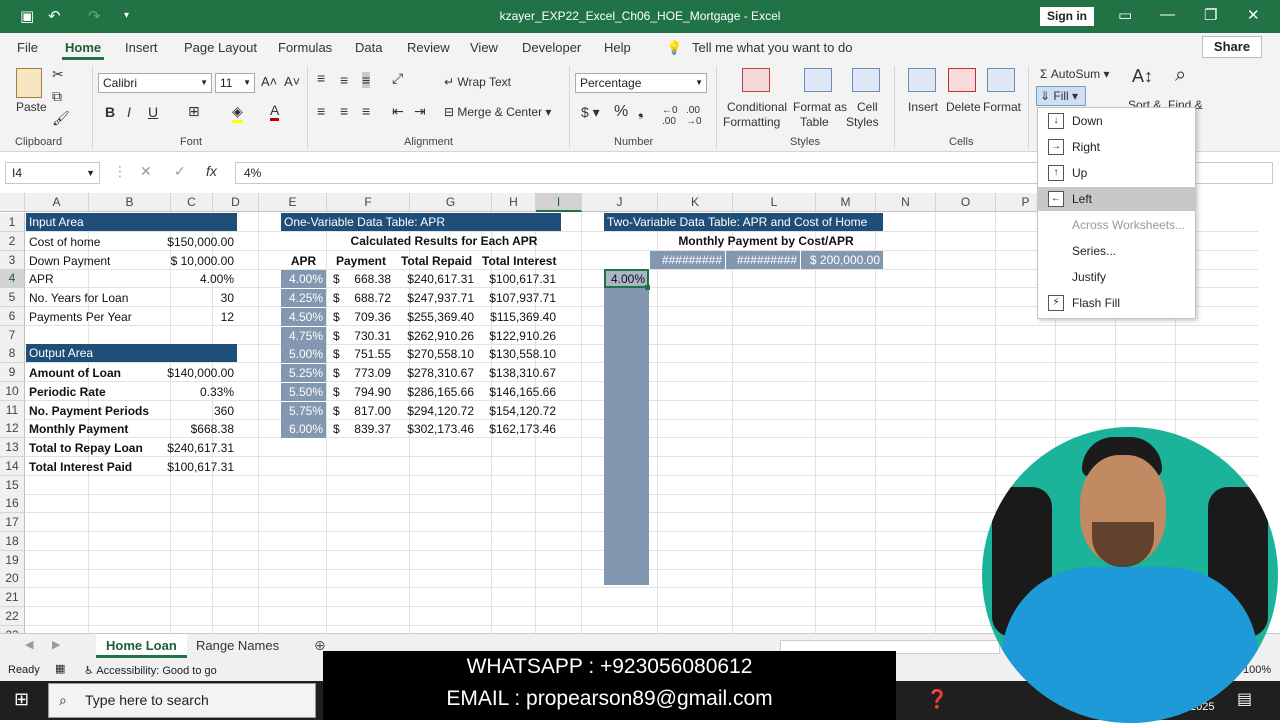 The width and height of the screenshot is (1280, 723). Describe the element at coordinates (130, 202) in the screenshot. I see `column-header-b: B` at that location.